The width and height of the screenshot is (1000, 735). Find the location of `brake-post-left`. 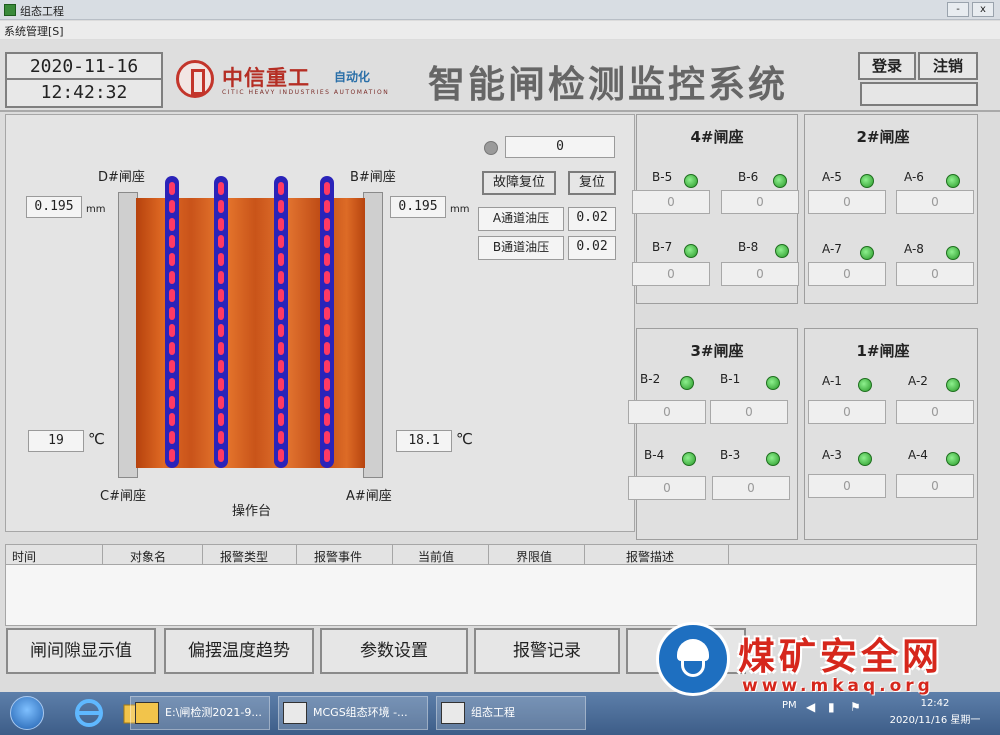

brake-post-left is located at coordinates (128, 335).